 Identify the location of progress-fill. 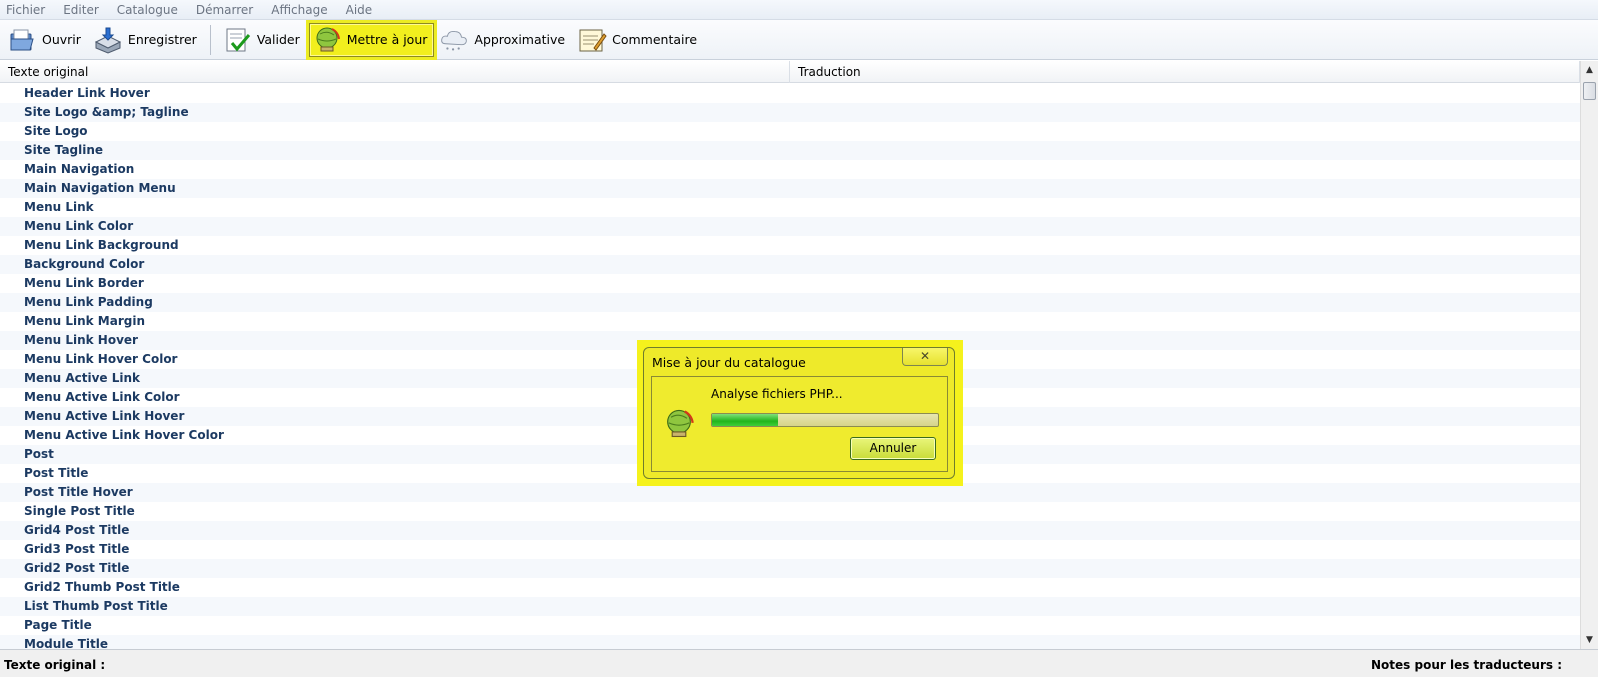
(745, 420).